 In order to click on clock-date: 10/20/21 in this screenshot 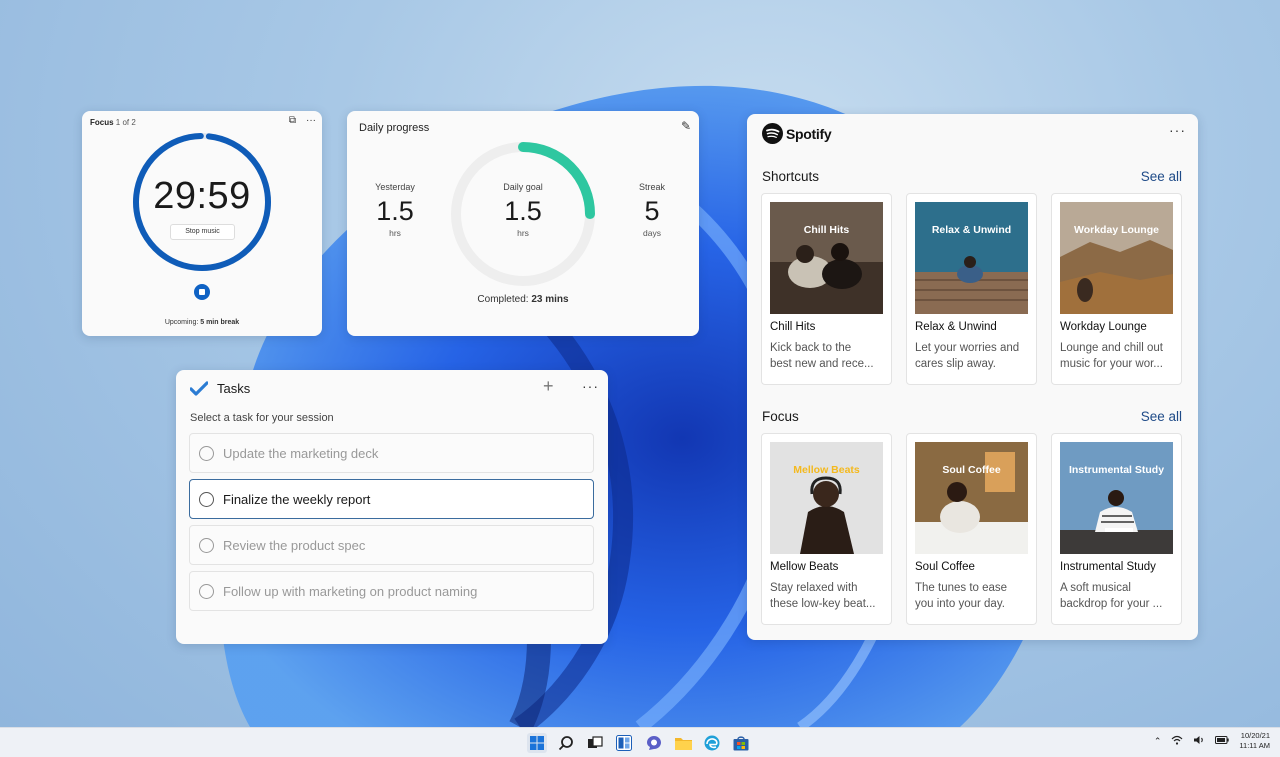, I will do `click(1255, 735)`.